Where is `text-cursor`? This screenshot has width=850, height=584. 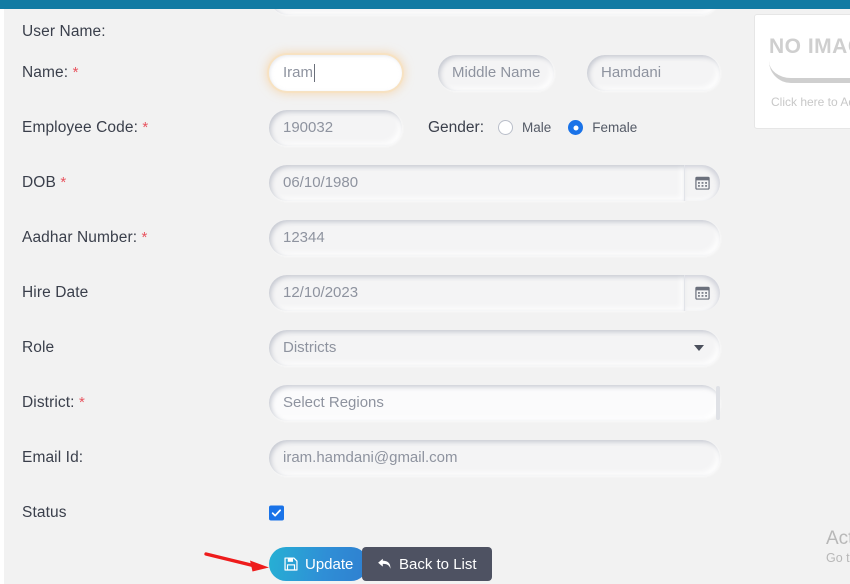 text-cursor is located at coordinates (314, 72).